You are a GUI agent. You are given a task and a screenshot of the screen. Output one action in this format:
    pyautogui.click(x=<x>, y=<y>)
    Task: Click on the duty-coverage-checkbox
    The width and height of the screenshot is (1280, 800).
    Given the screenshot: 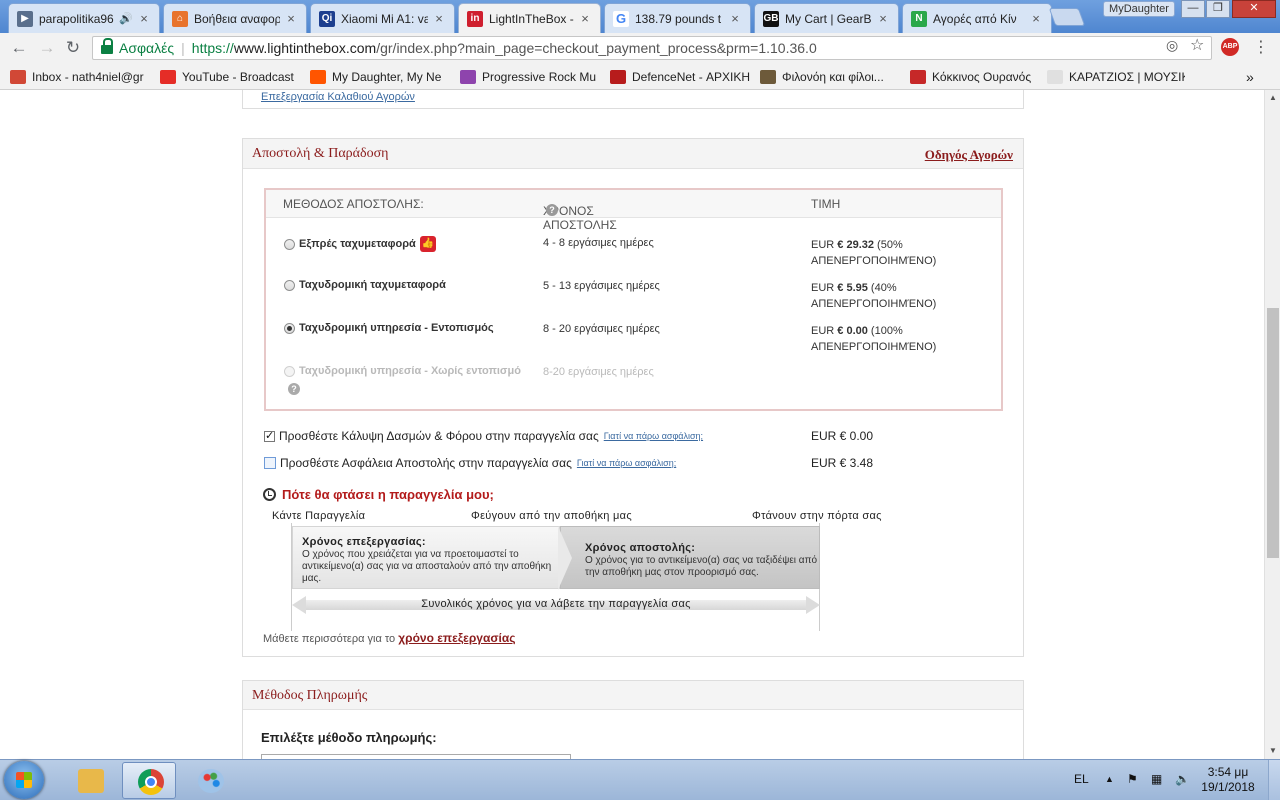 What is the action you would take?
    pyautogui.click(x=269, y=435)
    